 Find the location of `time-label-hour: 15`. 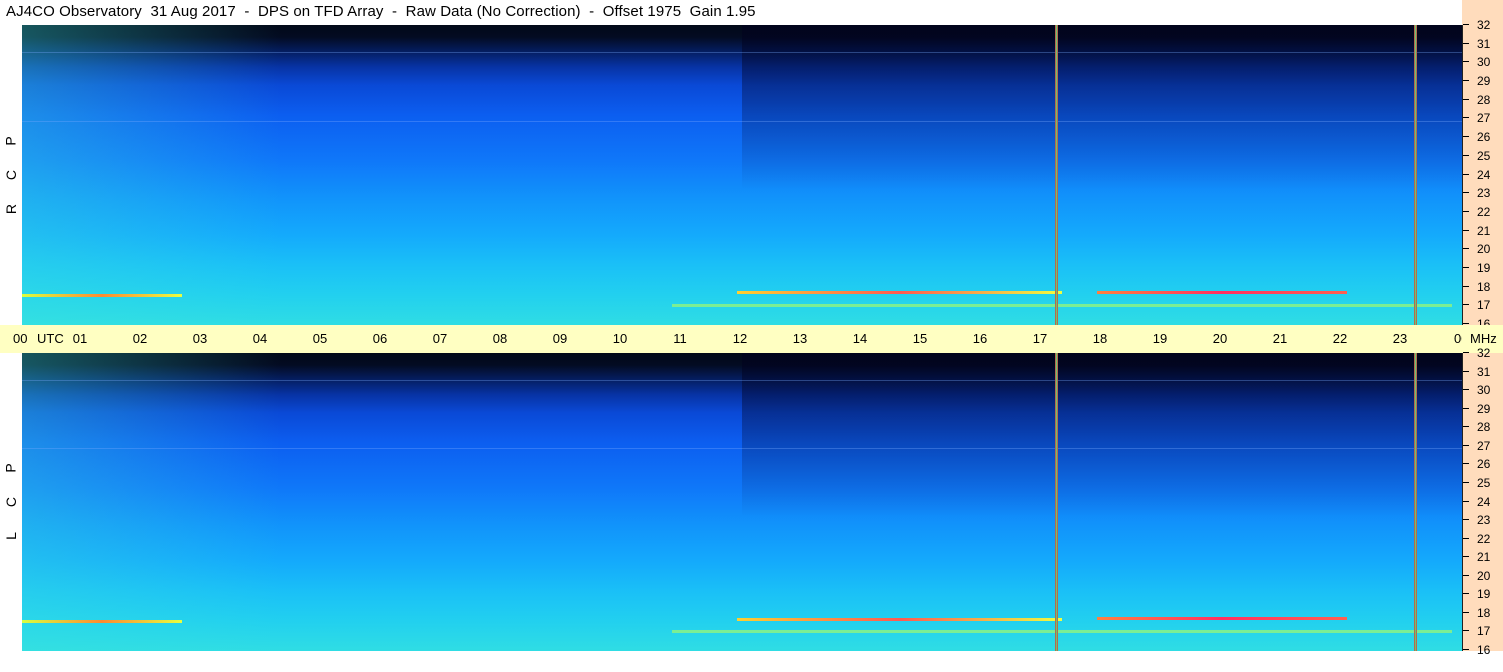

time-label-hour: 15 is located at coordinates (920, 338).